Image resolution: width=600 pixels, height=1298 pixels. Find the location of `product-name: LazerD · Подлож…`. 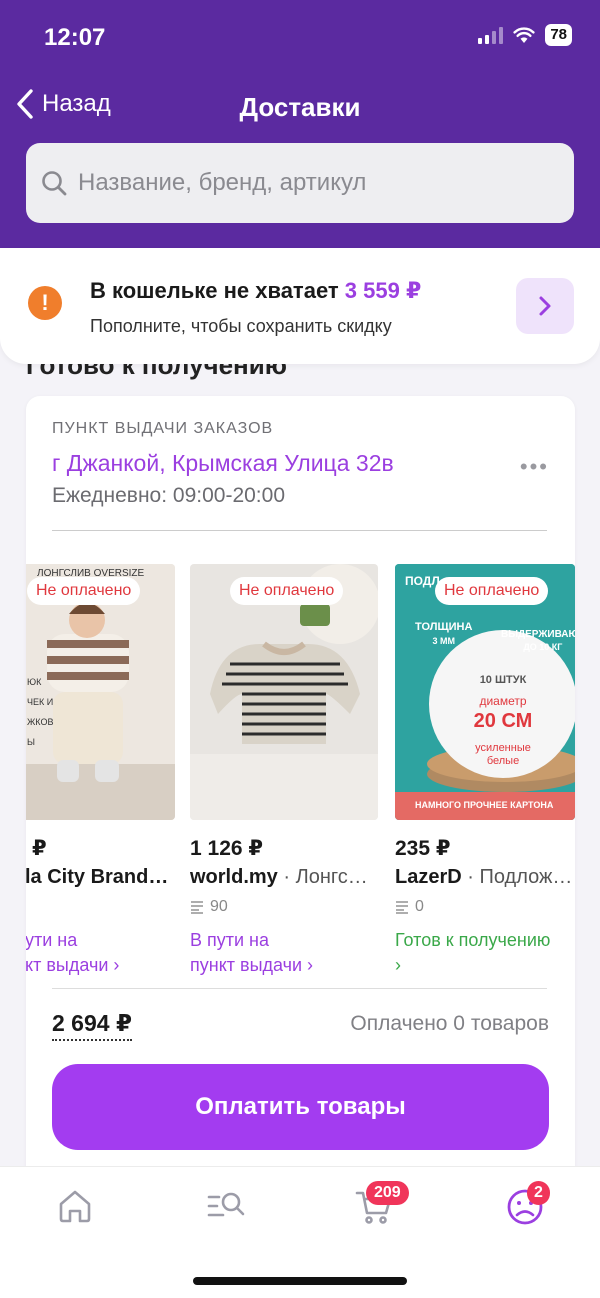

product-name: LazerD · Подлож… is located at coordinates (484, 877).